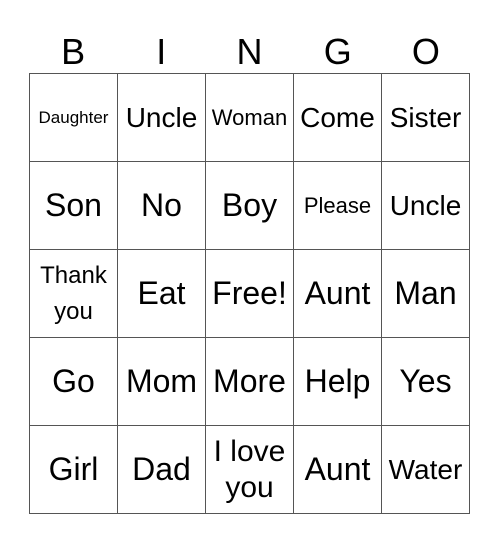  I want to click on bingo-cell: Daughter, so click(74, 118).